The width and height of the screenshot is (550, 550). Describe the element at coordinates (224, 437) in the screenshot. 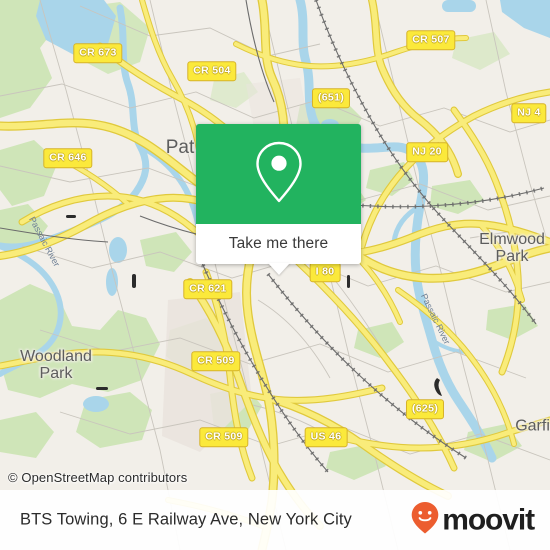

I see `road-shield-cr-509-south: CR 509` at that location.